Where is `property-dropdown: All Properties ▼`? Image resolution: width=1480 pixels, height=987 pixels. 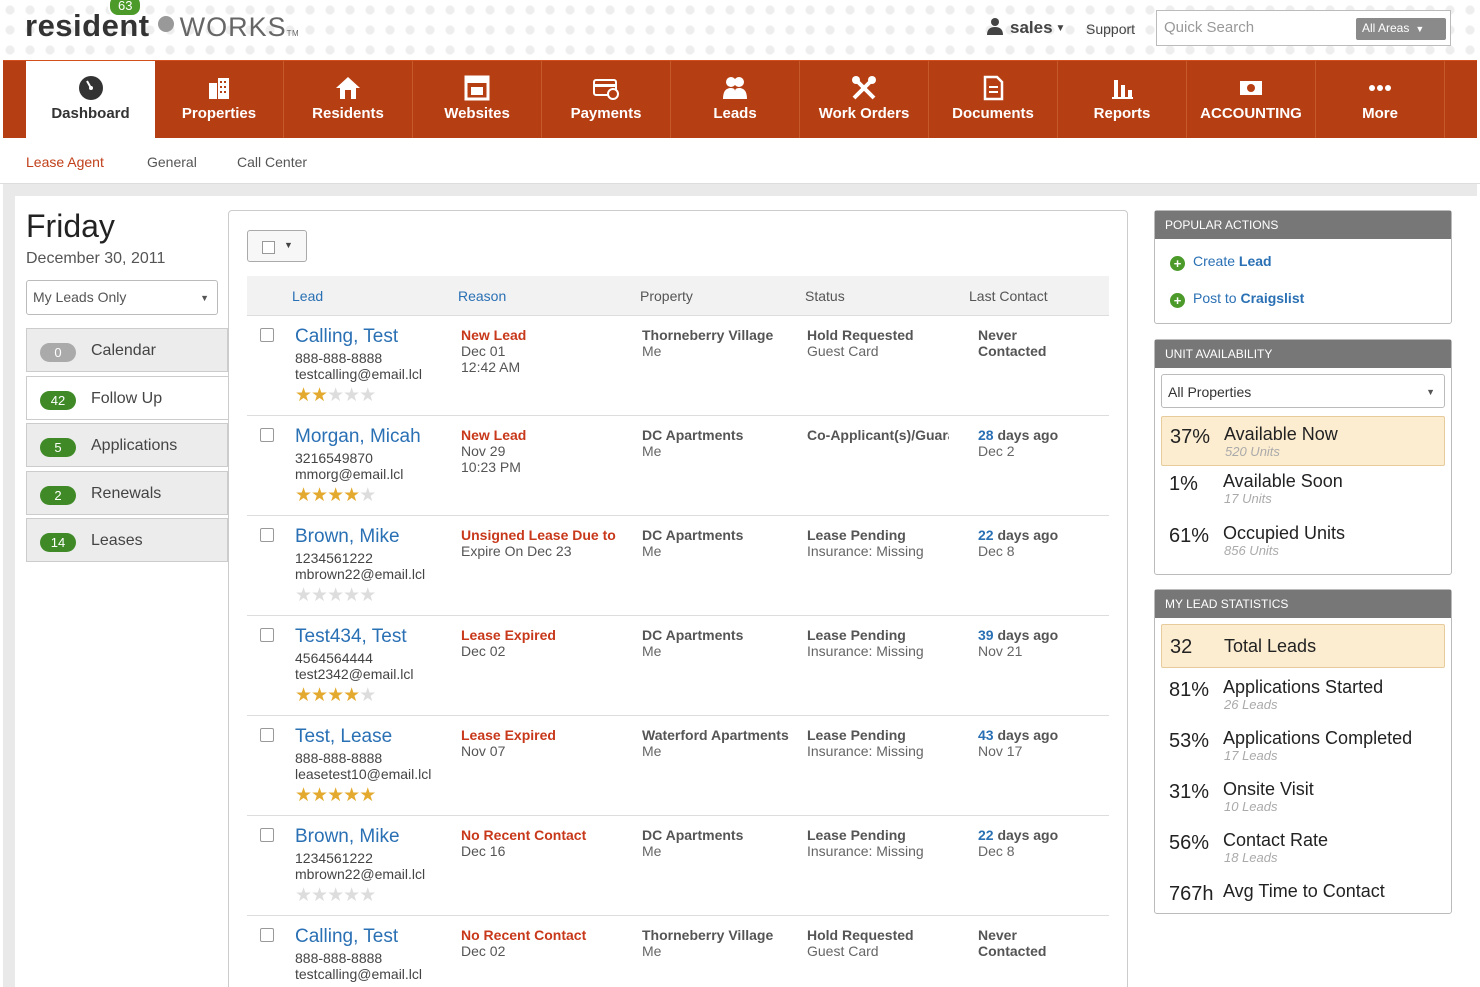
property-dropdown: All Properties ▼ is located at coordinates (1303, 391).